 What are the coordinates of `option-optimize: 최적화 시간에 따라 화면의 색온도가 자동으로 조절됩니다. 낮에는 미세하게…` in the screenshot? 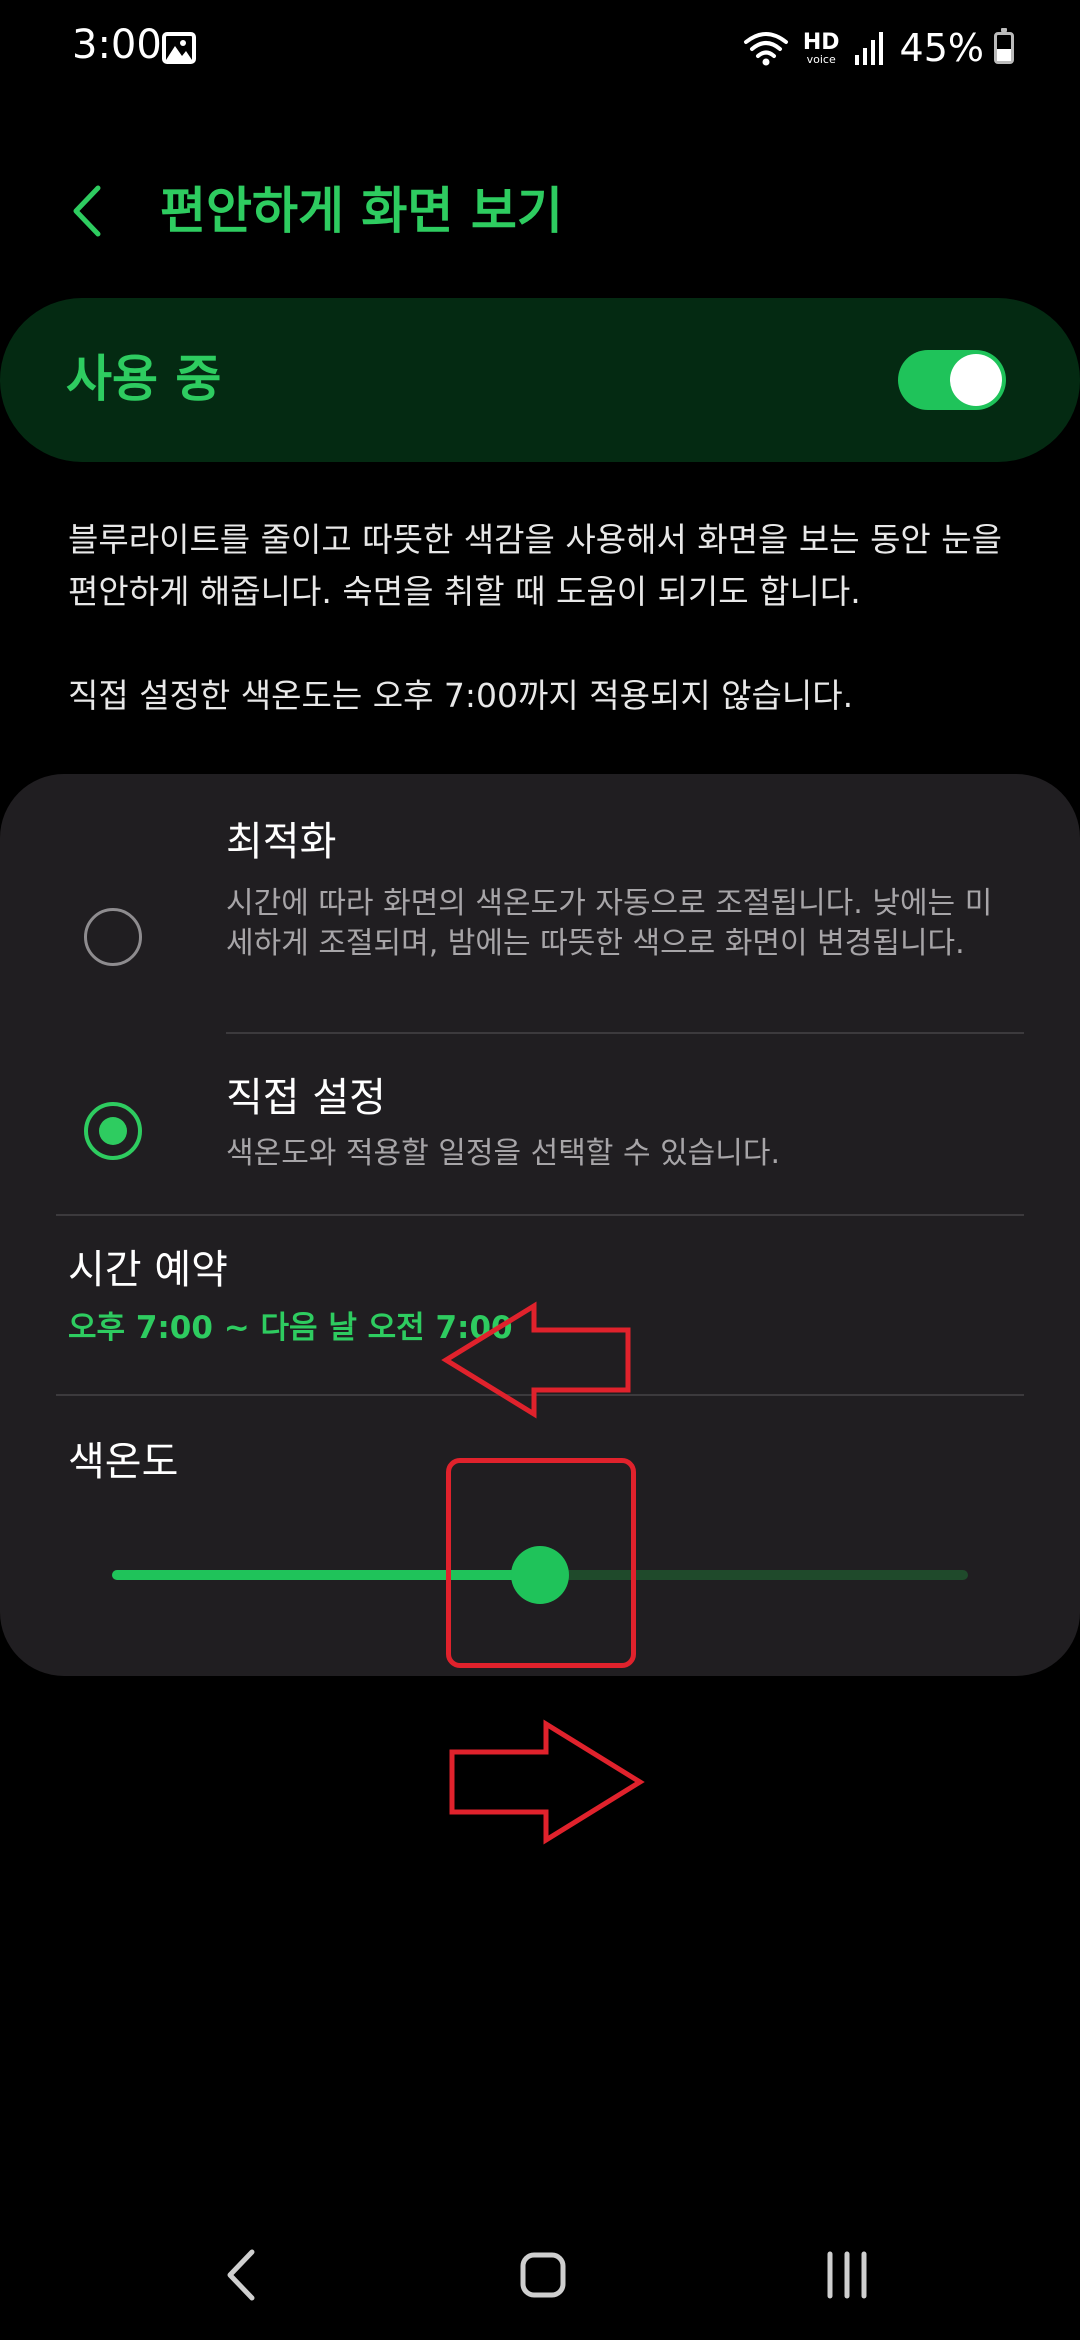 It's located at (540, 932).